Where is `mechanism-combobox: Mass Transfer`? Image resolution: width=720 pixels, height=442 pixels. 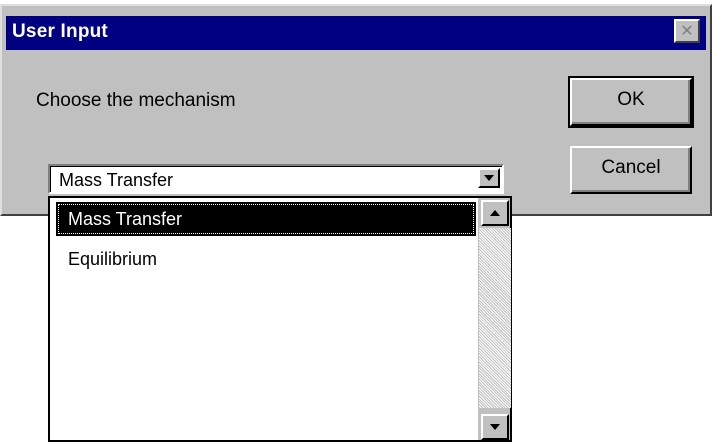 mechanism-combobox: Mass Transfer is located at coordinates (276, 179).